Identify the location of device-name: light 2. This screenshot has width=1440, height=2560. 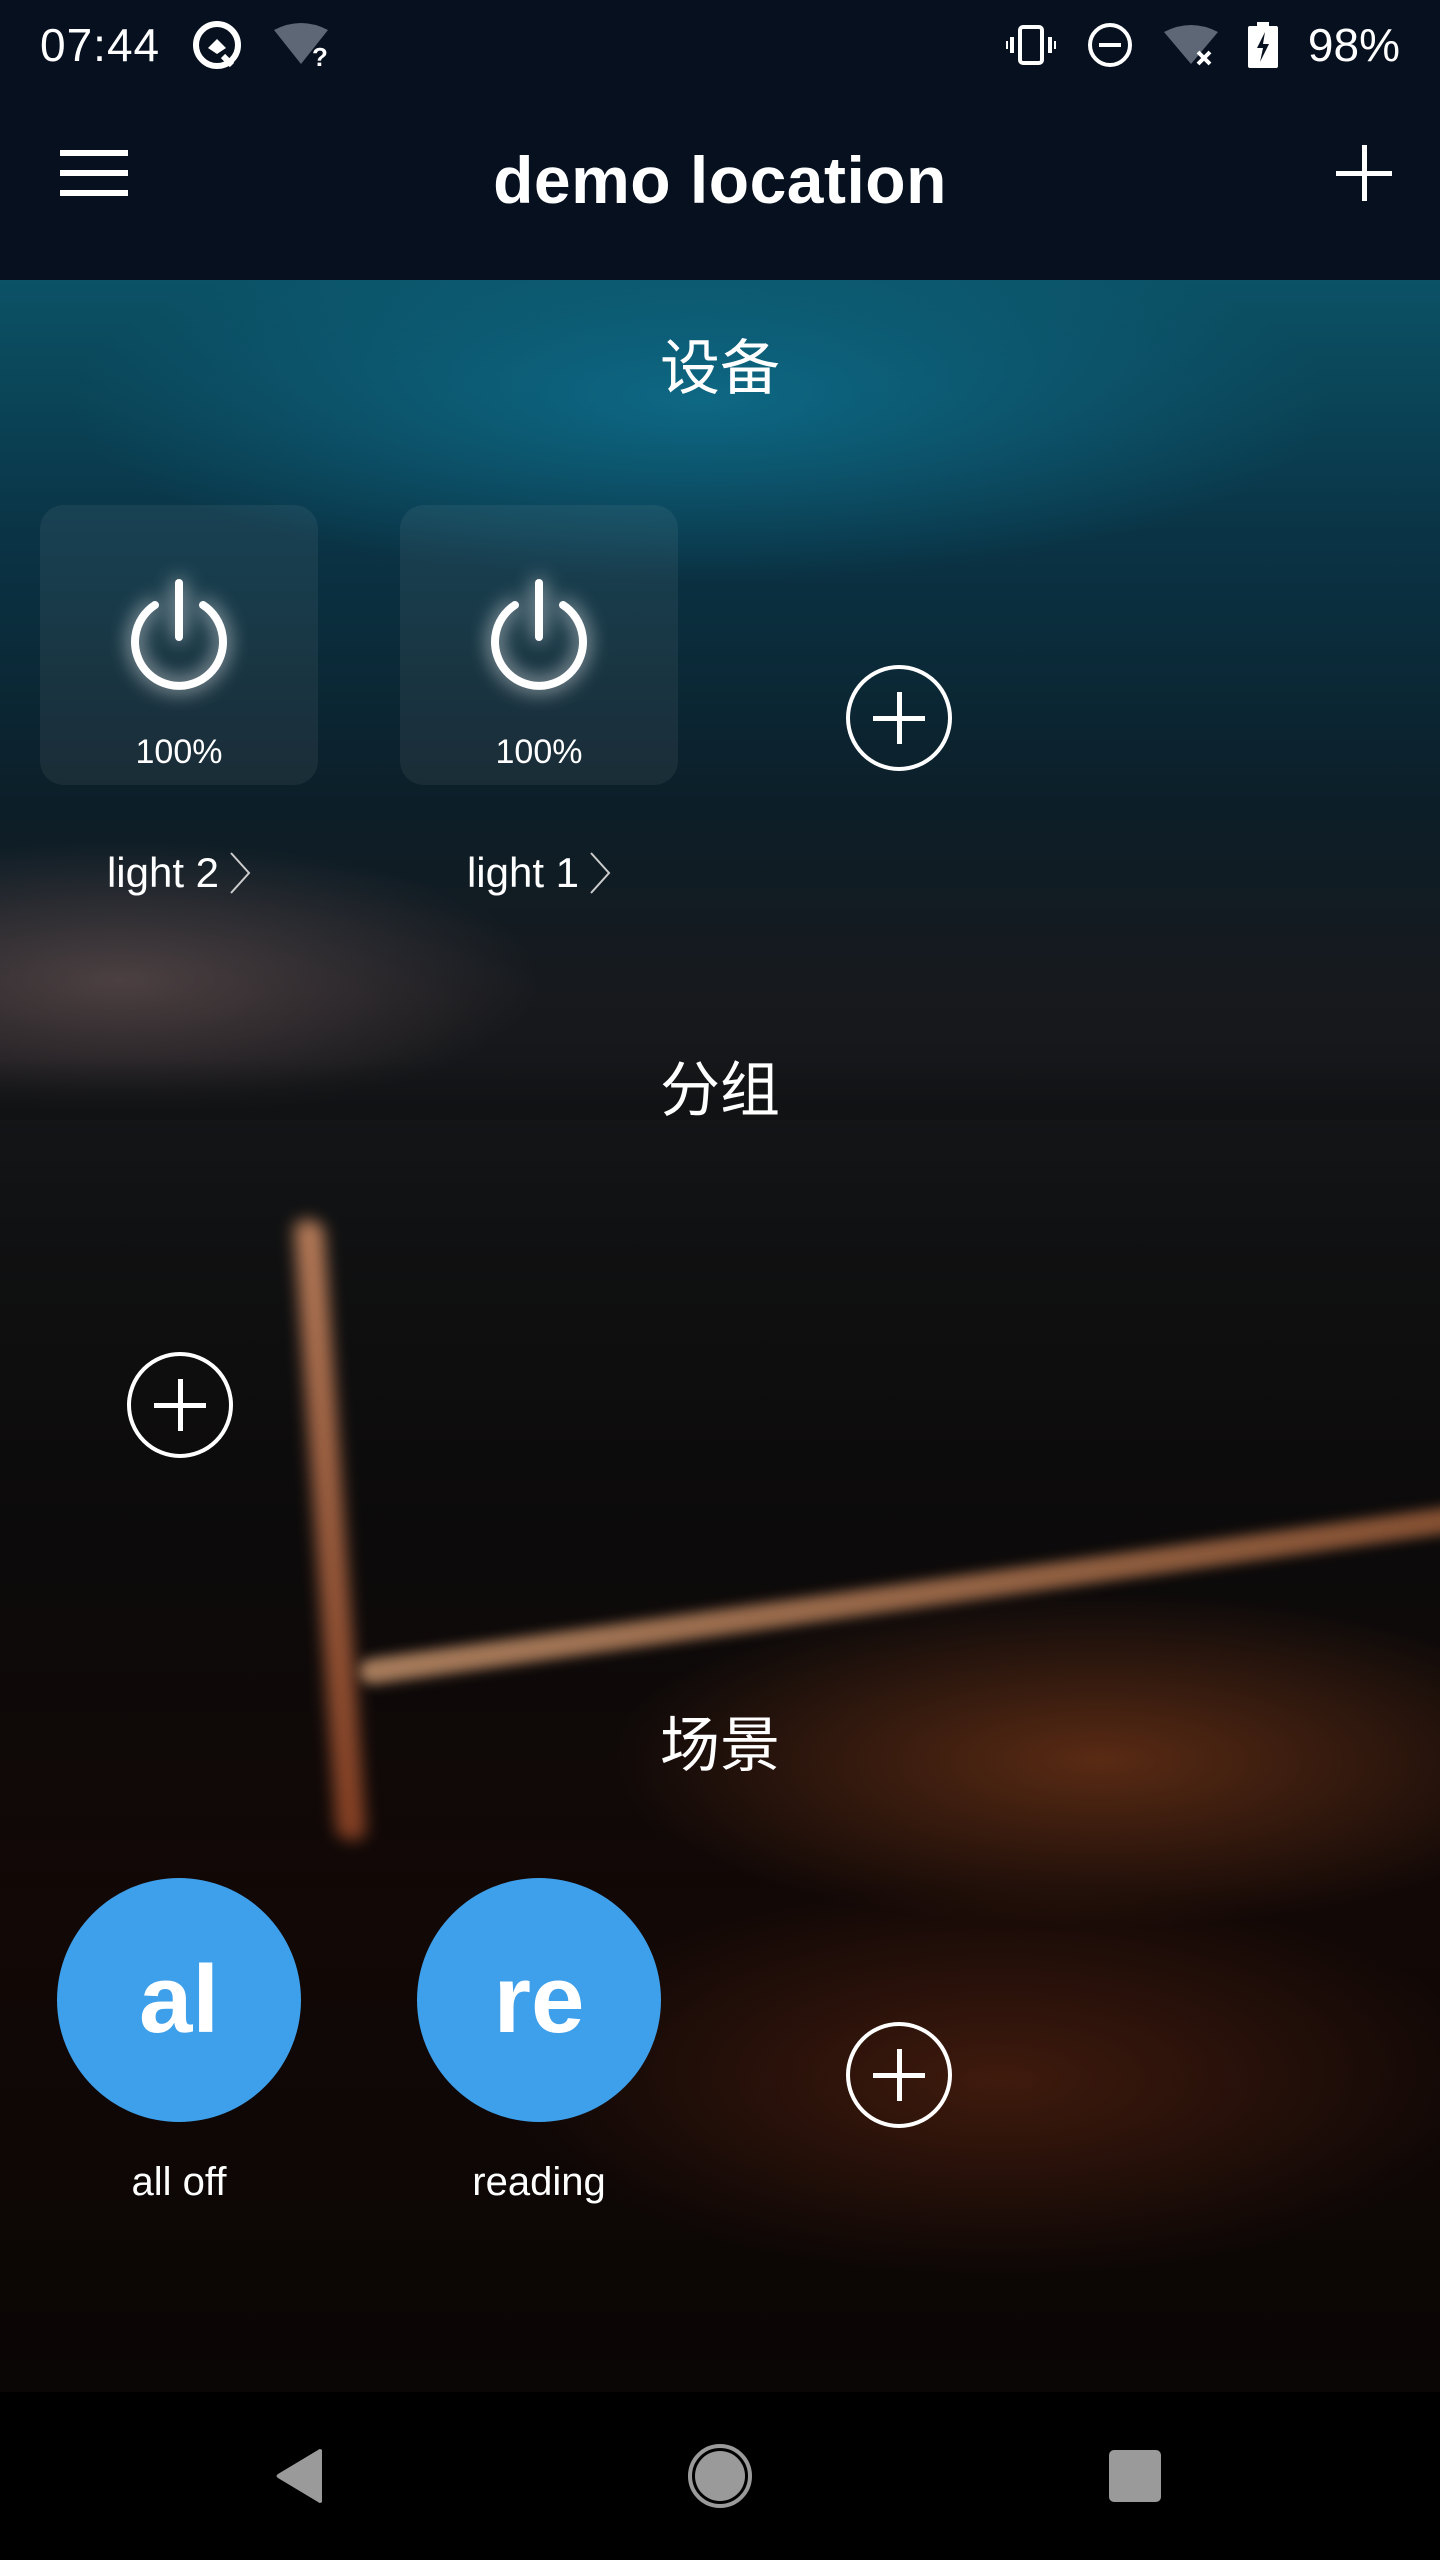
(163, 872).